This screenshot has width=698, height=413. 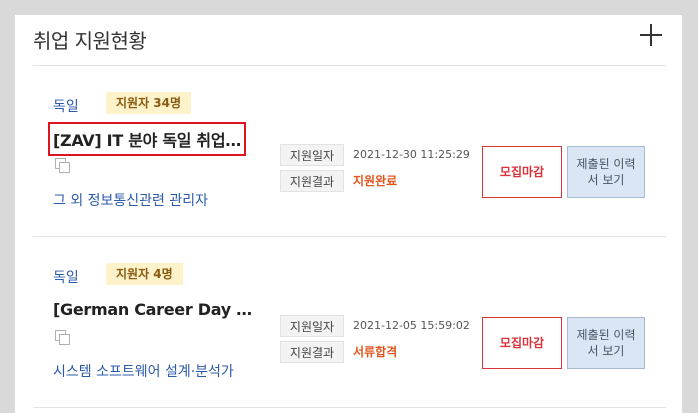 I want to click on apply-result-value: 서류합격, so click(x=375, y=352).